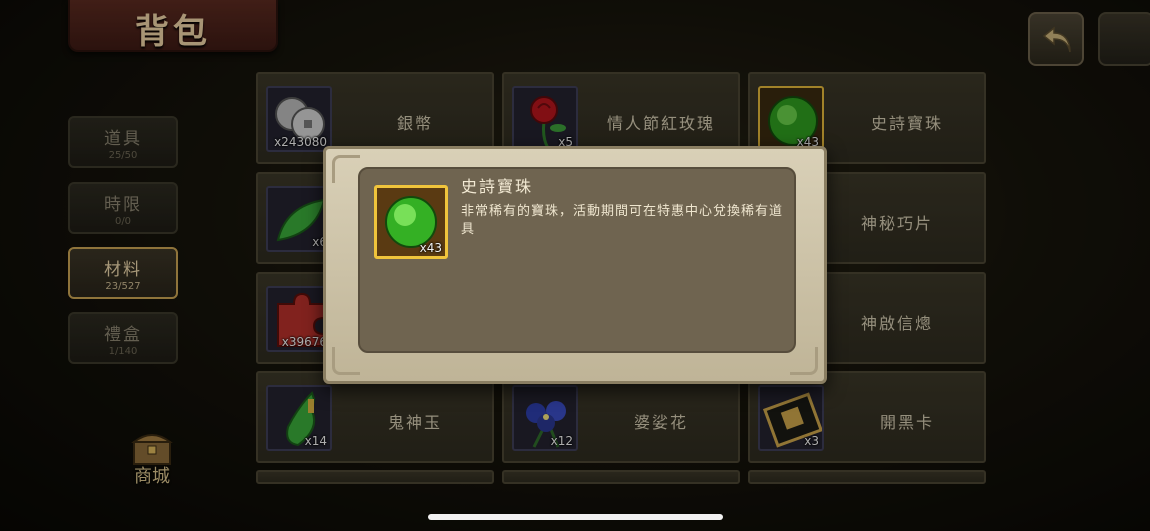 The width and height of the screenshot is (1150, 531). What do you see at coordinates (622, 220) in the screenshot?
I see `item-detail-description: 非常稀有的寶珠，活動期間可在特惠中心兌換稀有道具` at bounding box center [622, 220].